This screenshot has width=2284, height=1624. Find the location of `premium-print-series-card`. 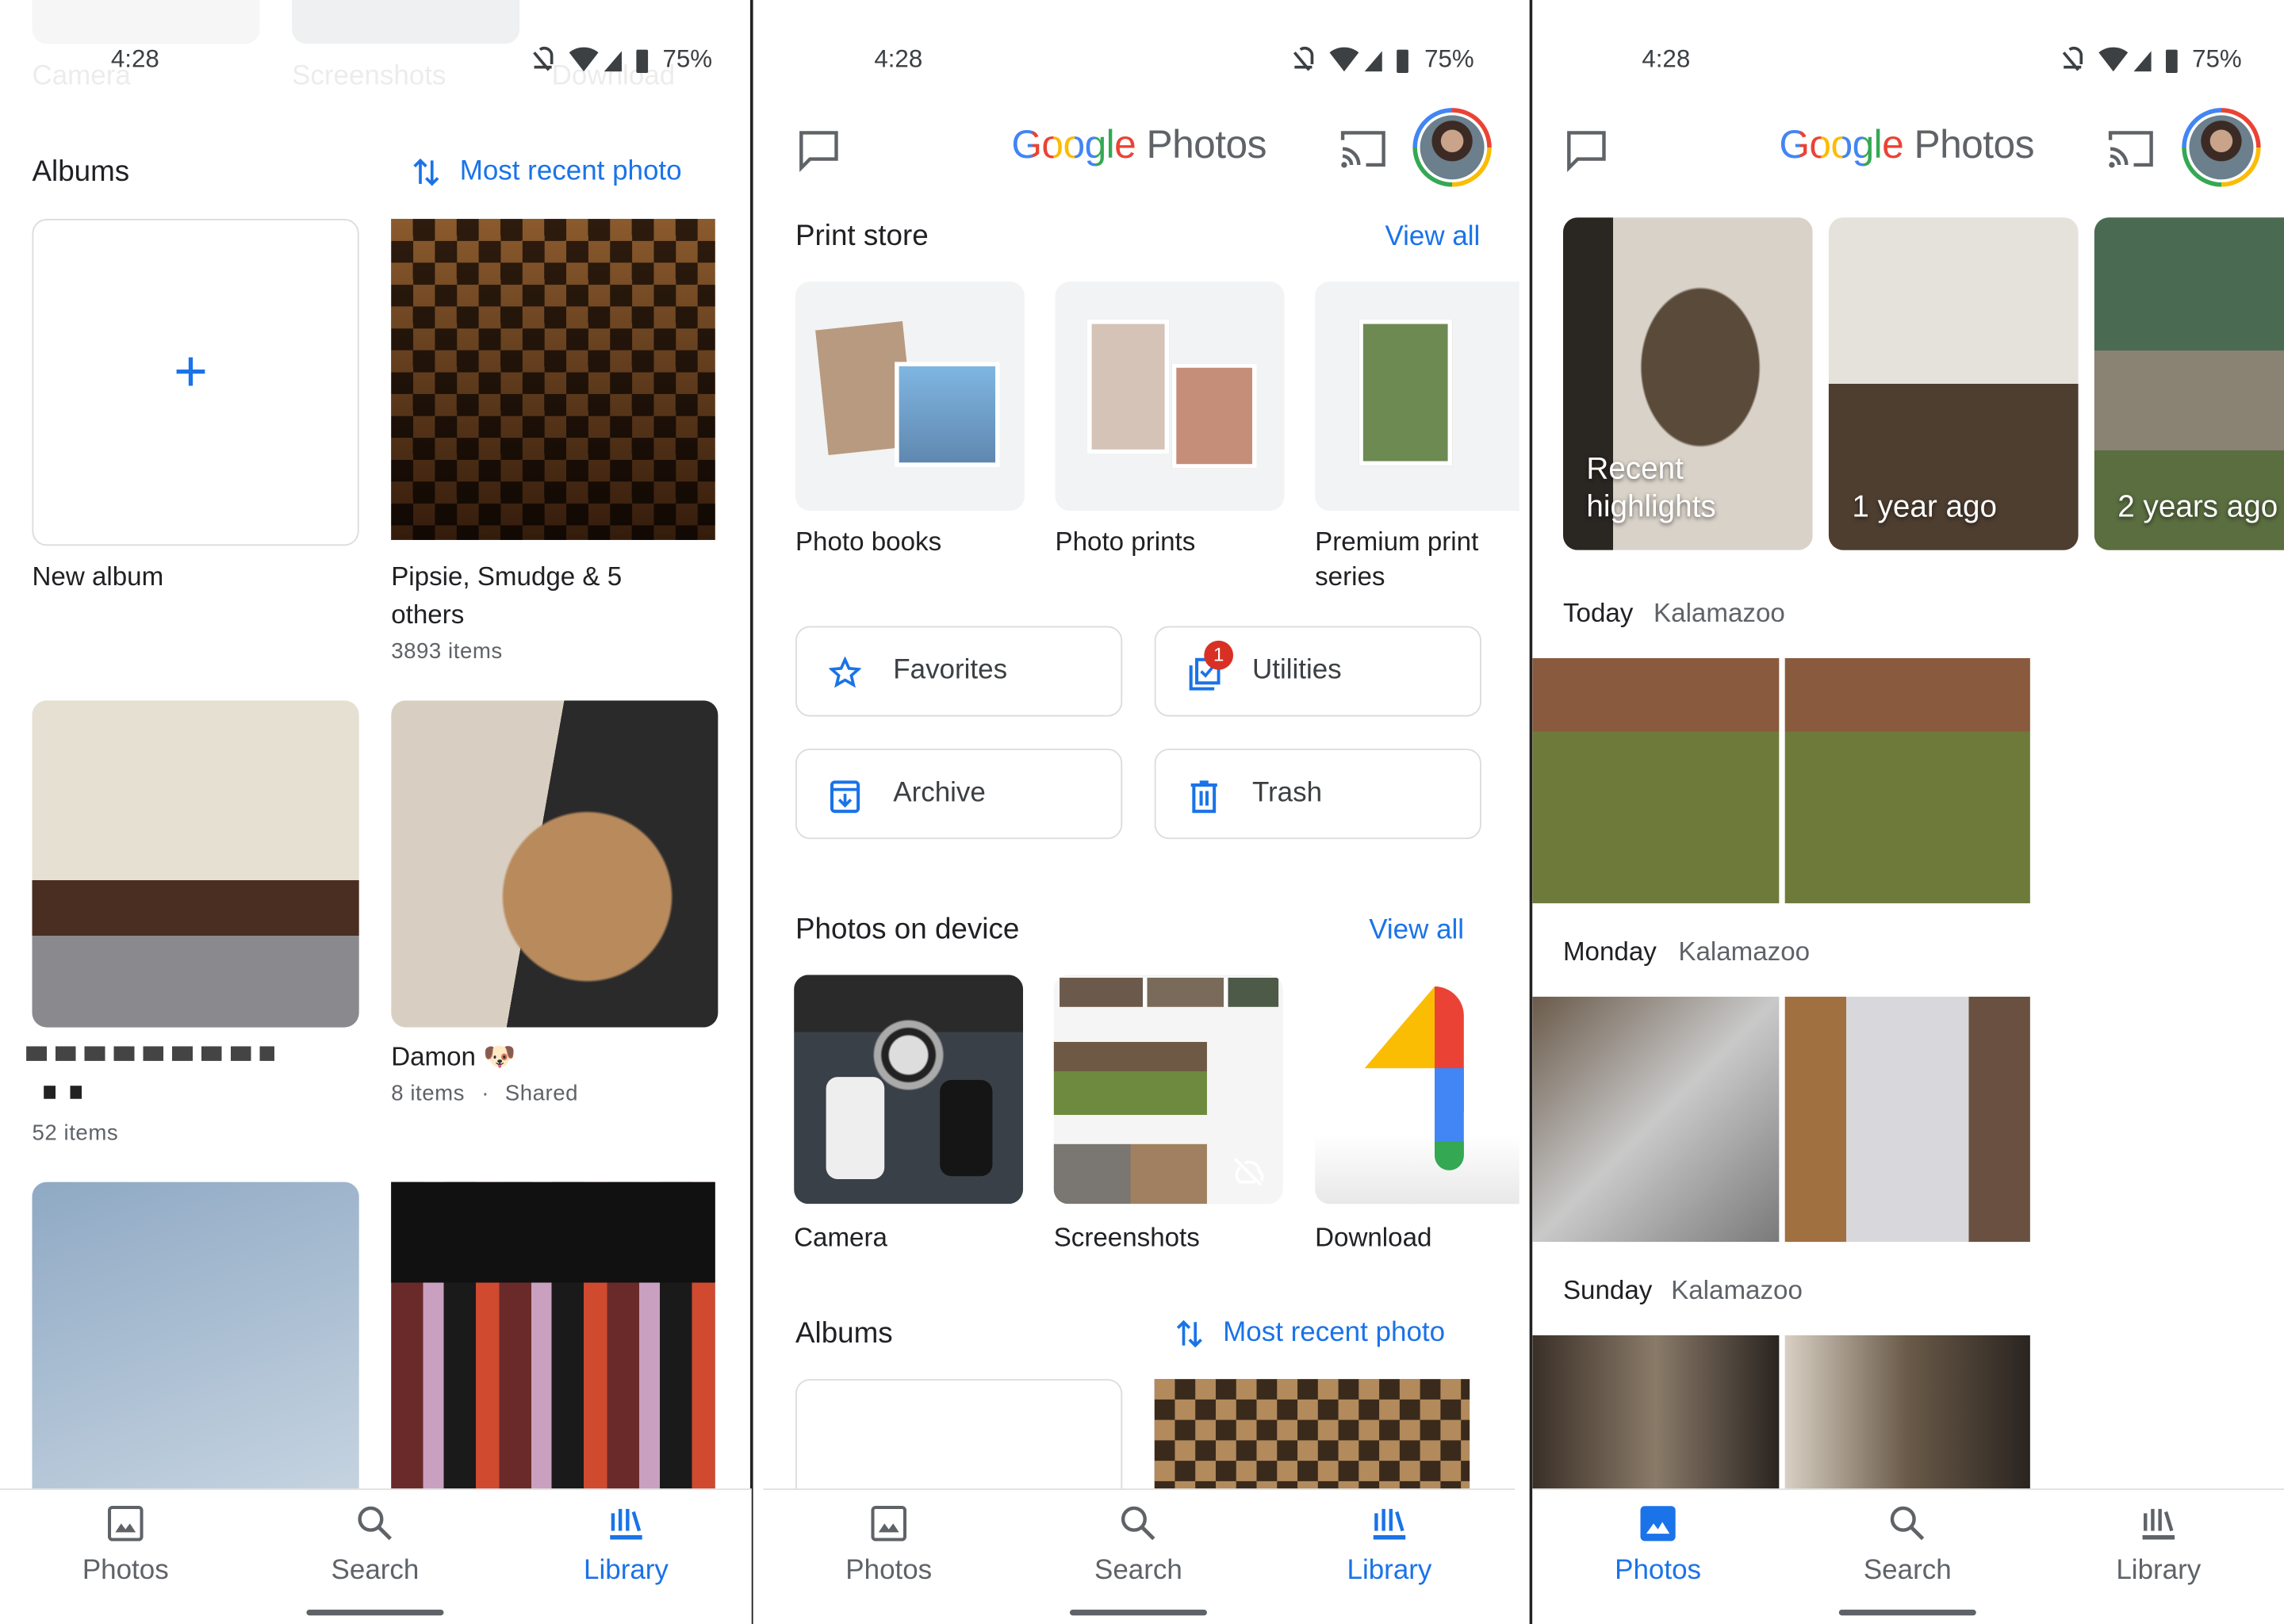

premium-print-series-card is located at coordinates (1417, 396).